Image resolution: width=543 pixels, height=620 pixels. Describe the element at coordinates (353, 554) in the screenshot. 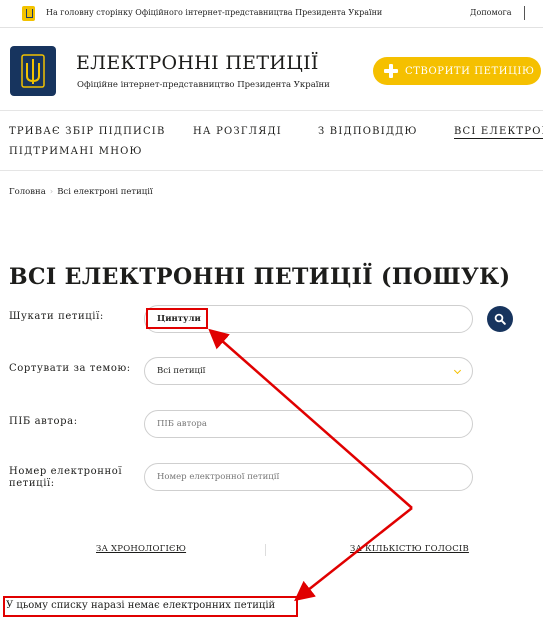

I see `annotation-arrow-to-message` at that location.